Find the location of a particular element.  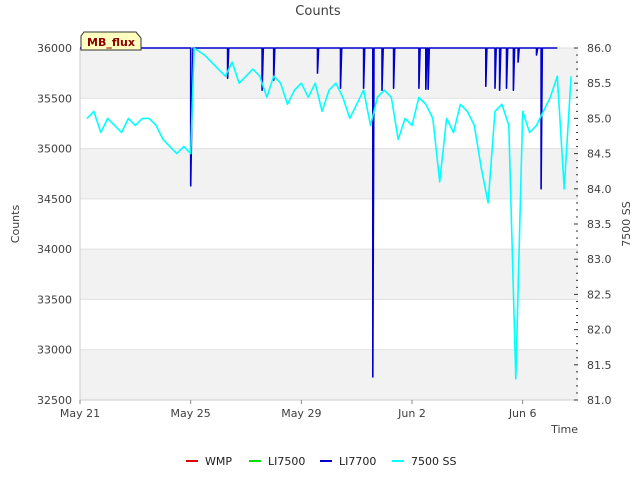

right-tick-label: 85.5 is located at coordinates (599, 83).